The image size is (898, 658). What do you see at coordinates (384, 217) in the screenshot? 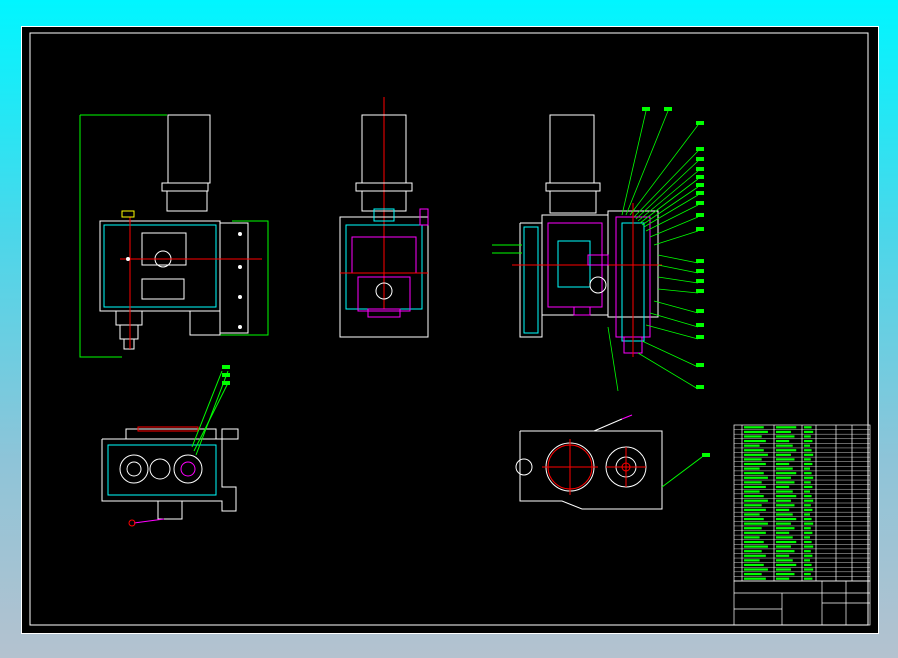
I see `side-section-view` at bounding box center [384, 217].